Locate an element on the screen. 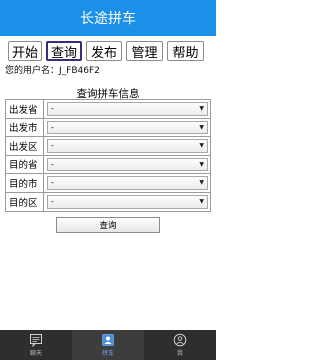 The image size is (320, 360). form-row-departure-city: 出发市 - ▼ is located at coordinates (108, 127).